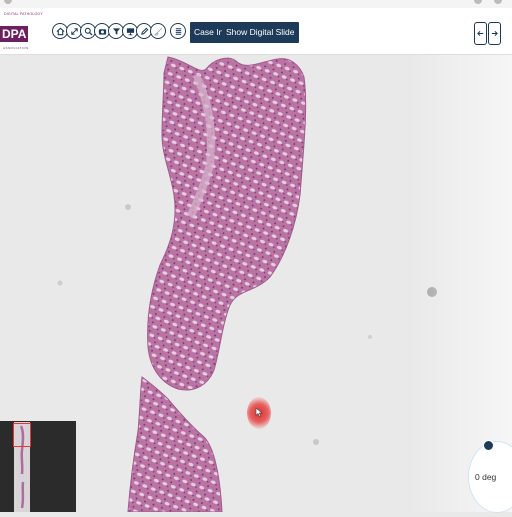  I want to click on list-icon, so click(178, 31).